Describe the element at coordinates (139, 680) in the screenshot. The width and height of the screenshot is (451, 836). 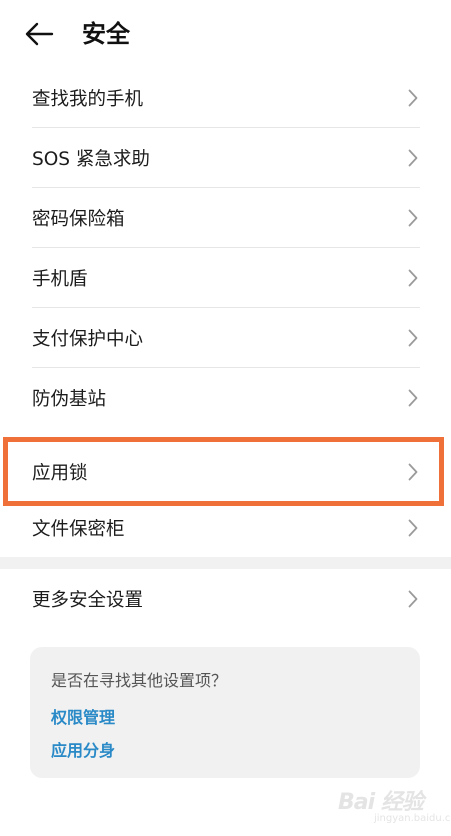
I see `suggestion-question: 是否在寻找其他设置项？` at that location.